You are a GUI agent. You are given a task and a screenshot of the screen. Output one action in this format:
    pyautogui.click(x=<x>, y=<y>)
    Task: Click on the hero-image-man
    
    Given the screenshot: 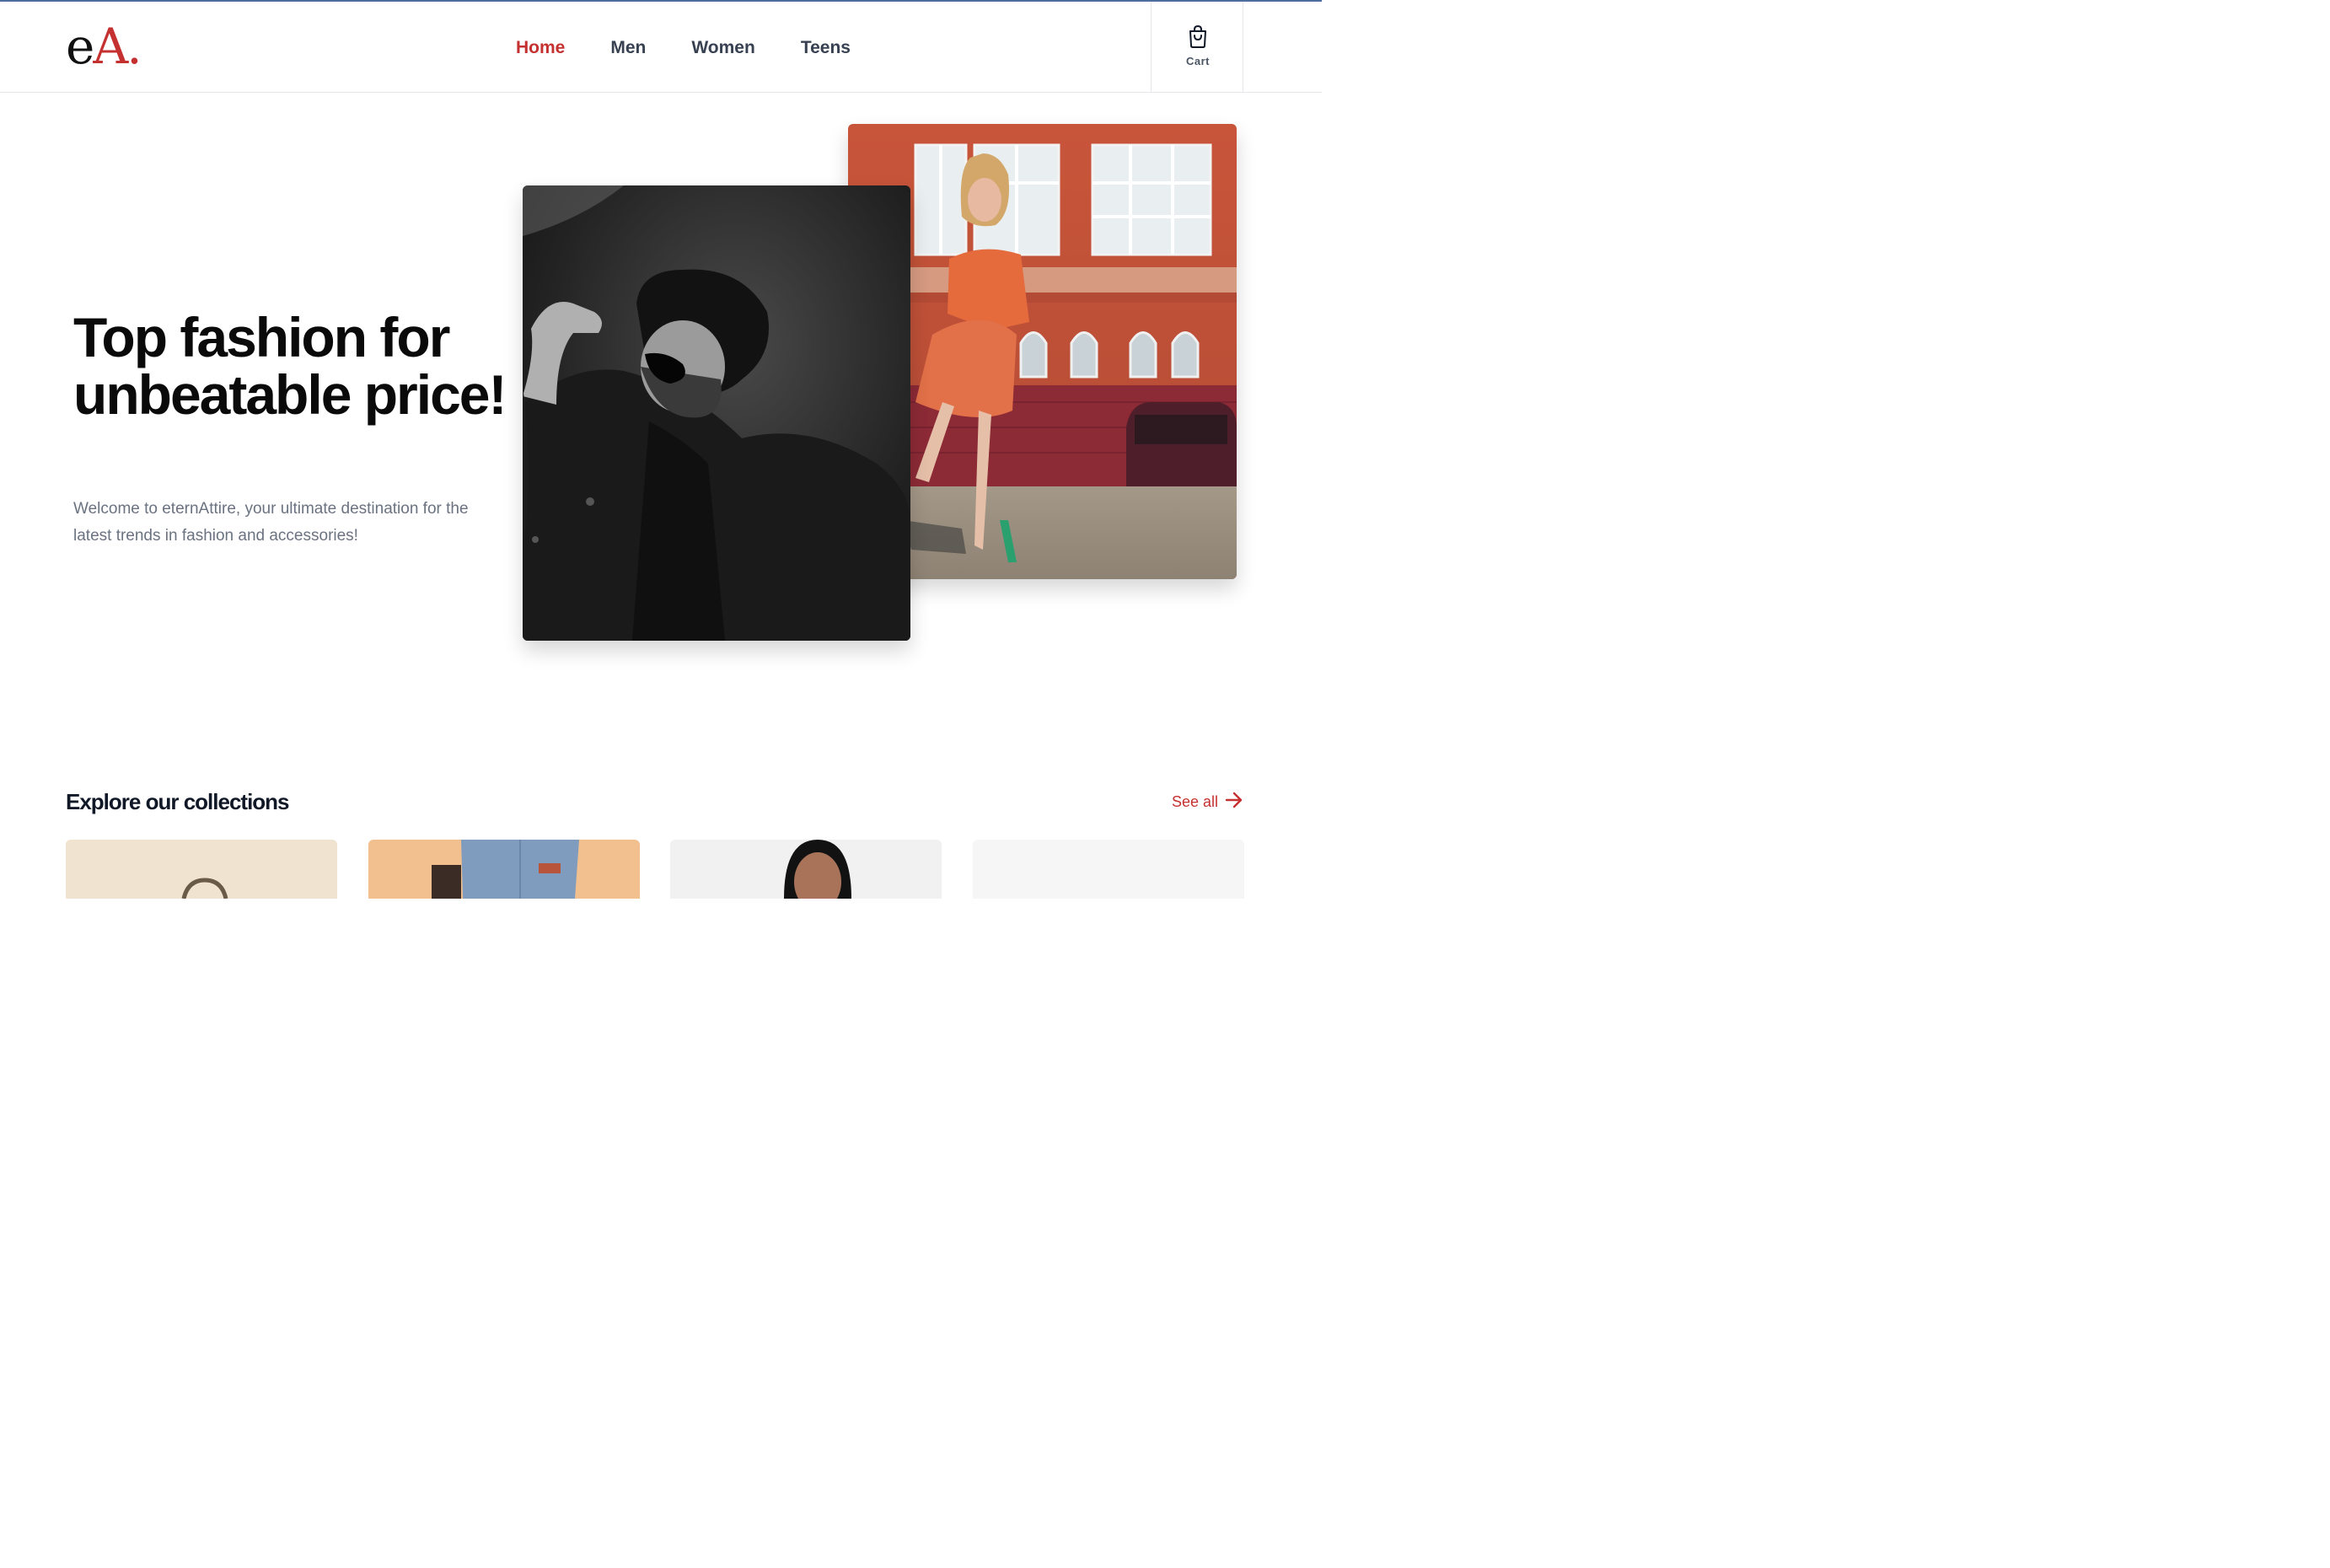 What is the action you would take?
    pyautogui.click(x=716, y=413)
    